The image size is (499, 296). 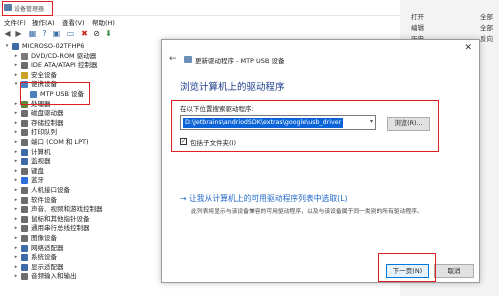 What do you see at coordinates (55, 93) in the screenshot?
I see `portable-devices-highlight` at bounding box center [55, 93].